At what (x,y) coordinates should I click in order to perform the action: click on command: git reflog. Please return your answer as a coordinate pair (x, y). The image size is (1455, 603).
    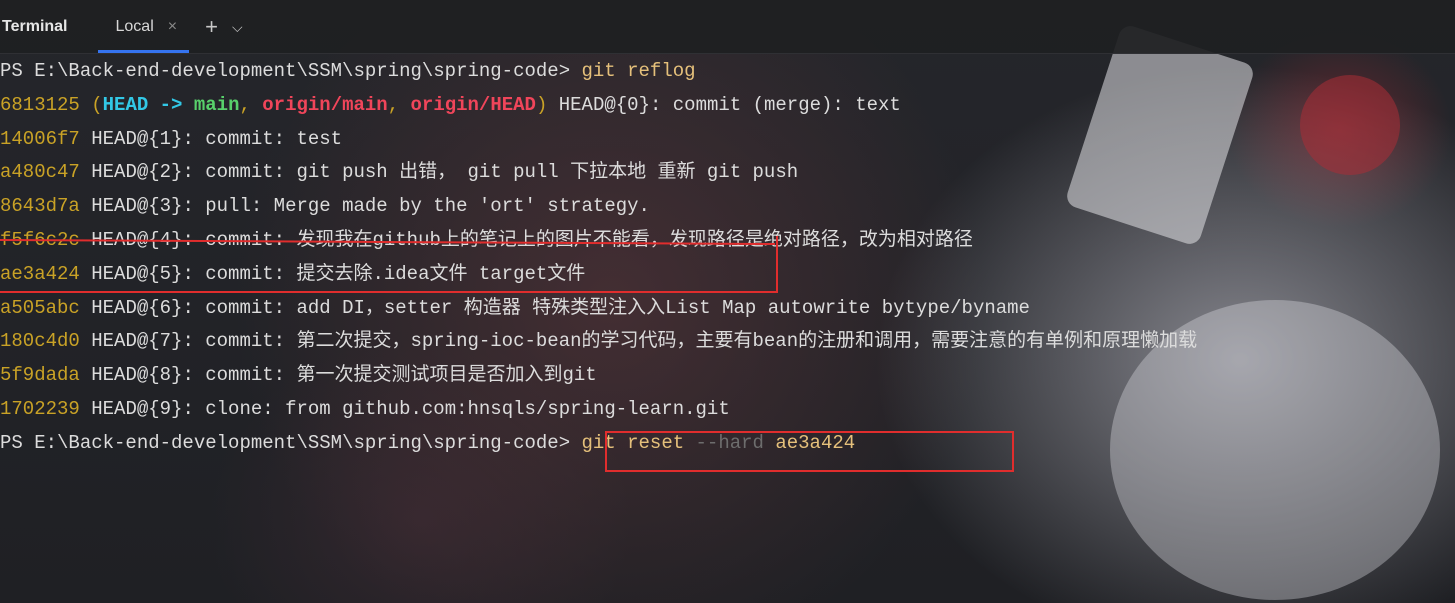
    Looking at the image, I should click on (638, 71).